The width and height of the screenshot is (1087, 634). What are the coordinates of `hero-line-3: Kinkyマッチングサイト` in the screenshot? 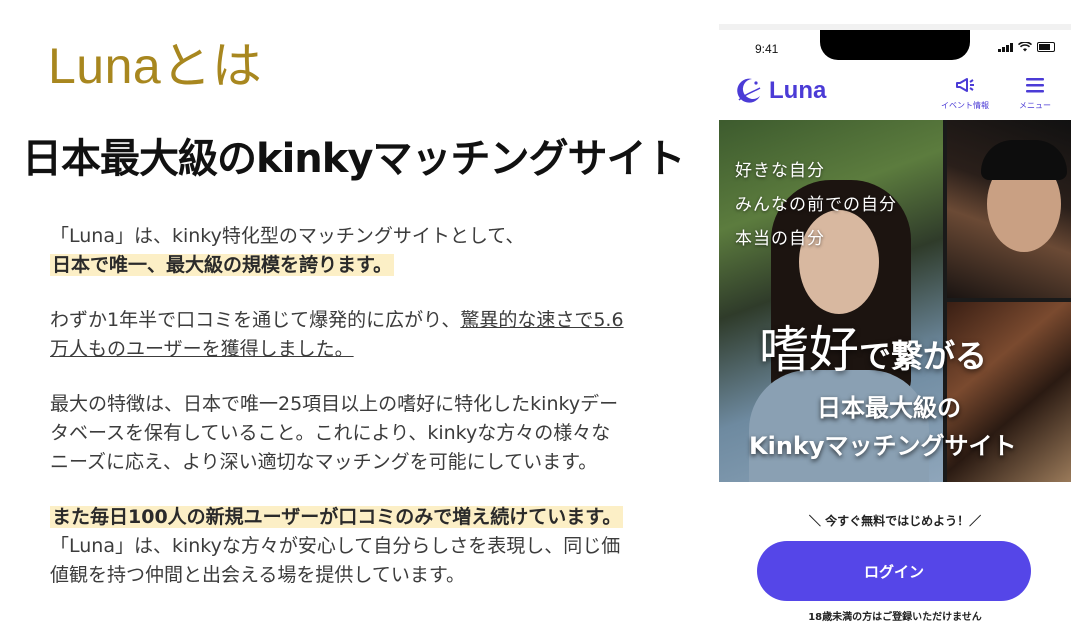 It's located at (883, 446).